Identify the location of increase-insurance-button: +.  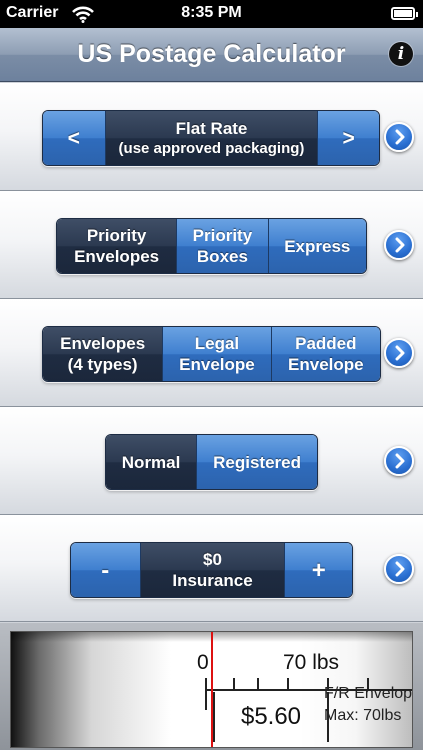
(318, 570).